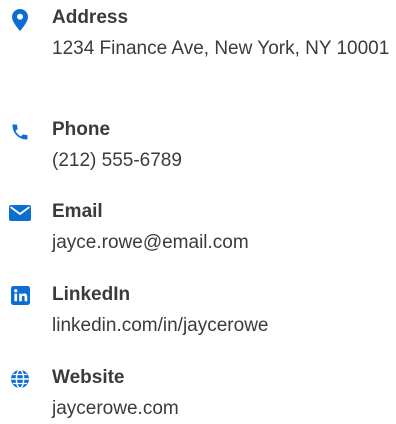  Describe the element at coordinates (81, 129) in the screenshot. I see `phone-label: Phone` at that location.